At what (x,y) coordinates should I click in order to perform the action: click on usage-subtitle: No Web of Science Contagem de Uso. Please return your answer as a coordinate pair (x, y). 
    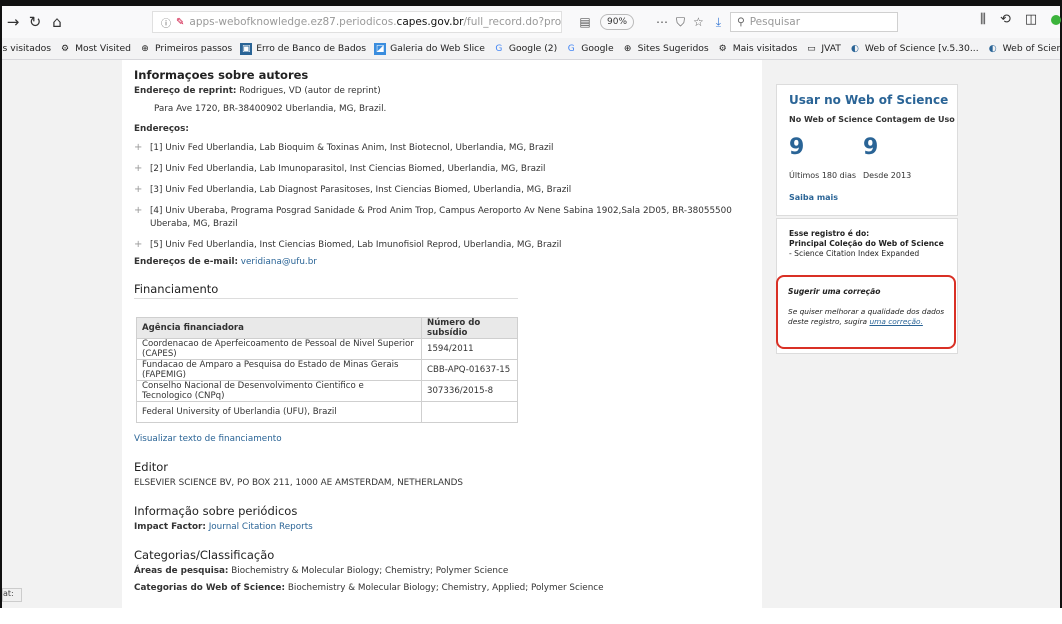
    Looking at the image, I should click on (872, 119).